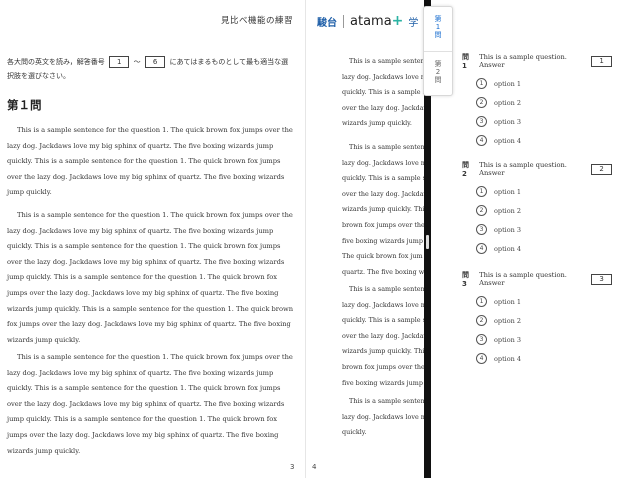  Describe the element at coordinates (465, 61) in the screenshot. I see `question-number: 問1` at that location.